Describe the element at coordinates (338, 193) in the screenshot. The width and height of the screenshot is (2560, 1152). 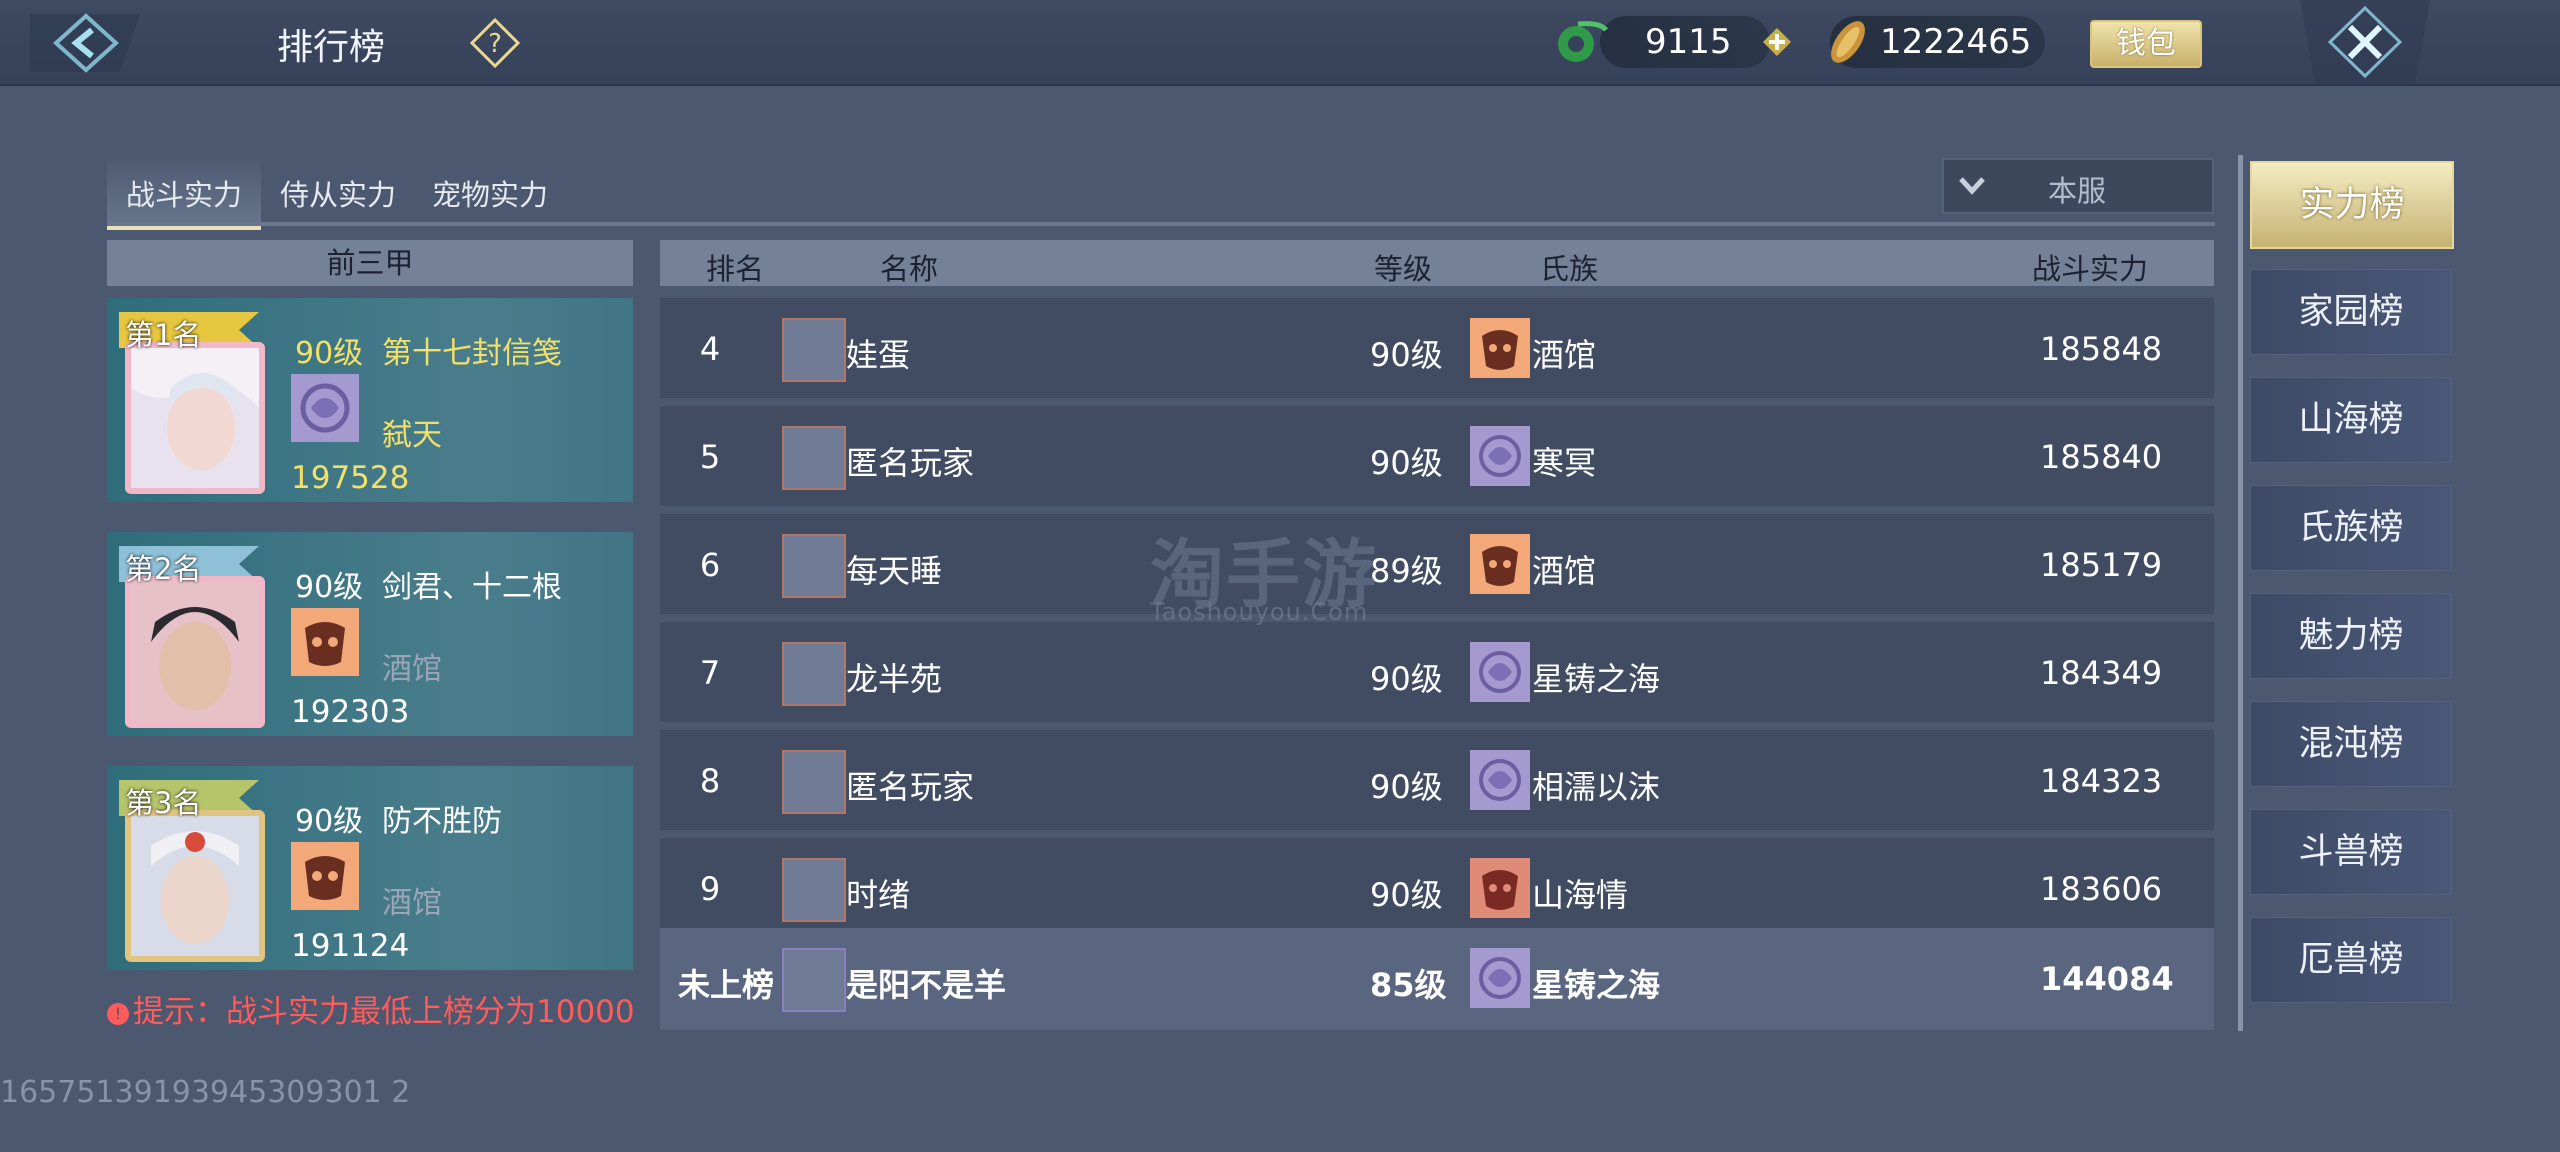
I see `tab-attendant-power: 侍从实力` at that location.